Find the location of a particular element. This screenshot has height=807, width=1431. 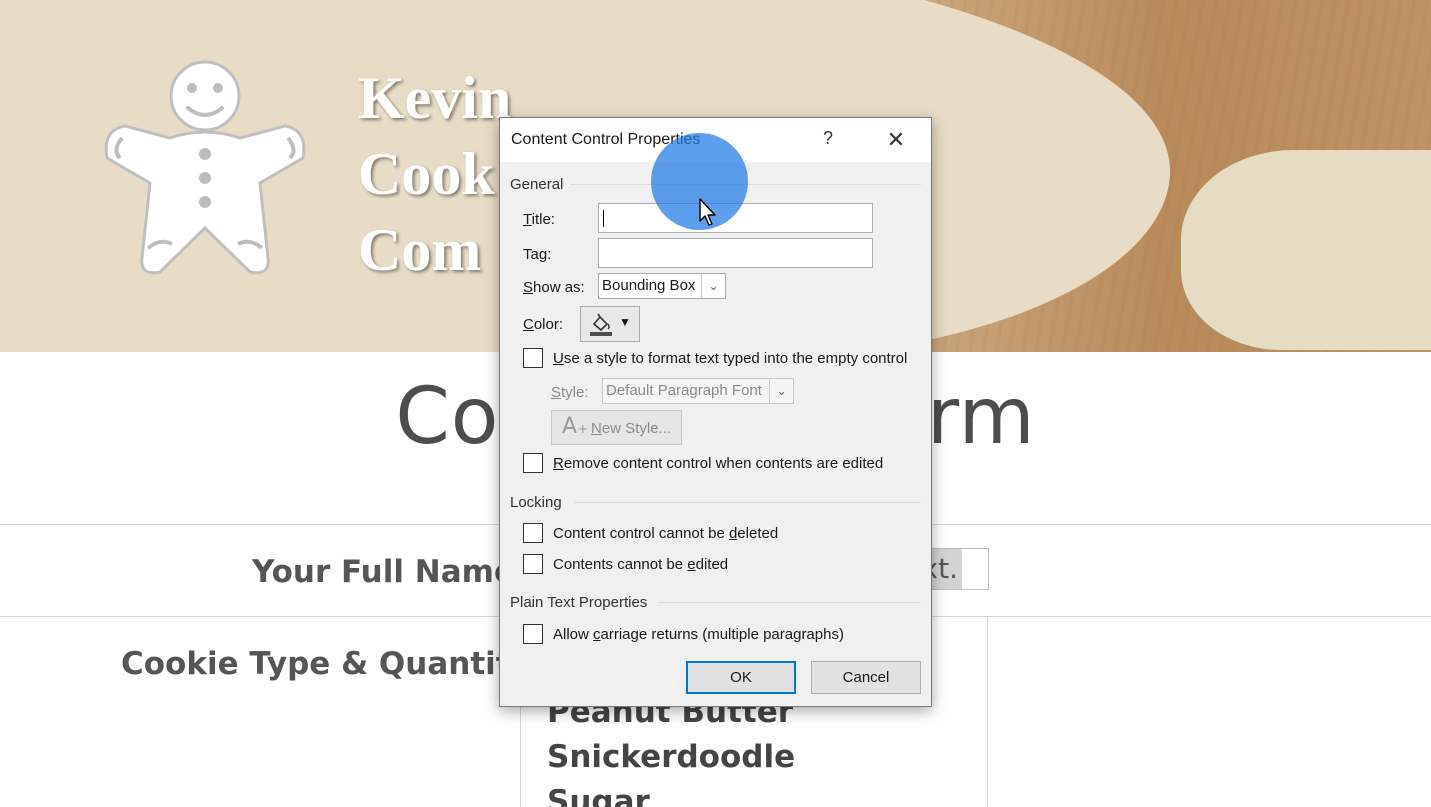

style-label: Style: is located at coordinates (570, 392).